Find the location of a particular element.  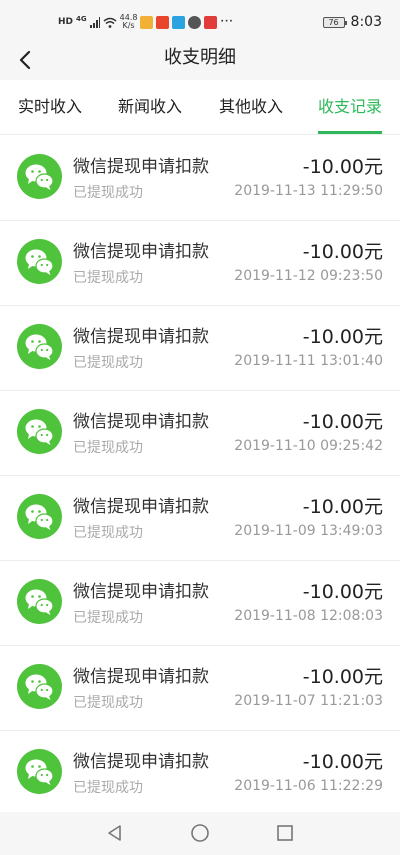

network-type: 4G is located at coordinates (81, 18).